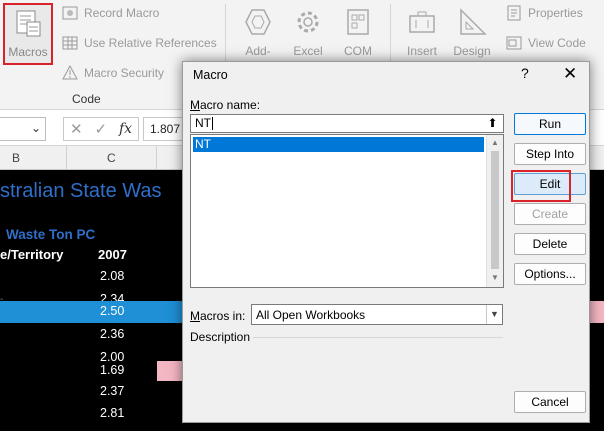 The width and height of the screenshot is (604, 431). I want to click on macro-name-value: NT, so click(203, 123).